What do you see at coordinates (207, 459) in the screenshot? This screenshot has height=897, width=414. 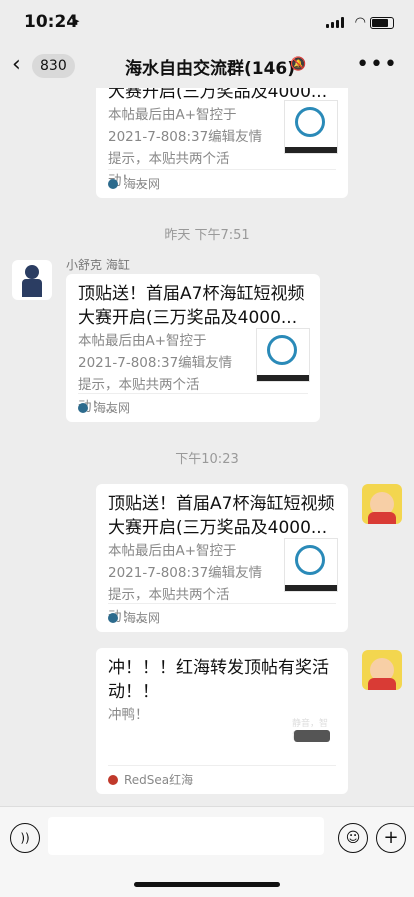 I see `timestamp: 下午10:23` at bounding box center [207, 459].